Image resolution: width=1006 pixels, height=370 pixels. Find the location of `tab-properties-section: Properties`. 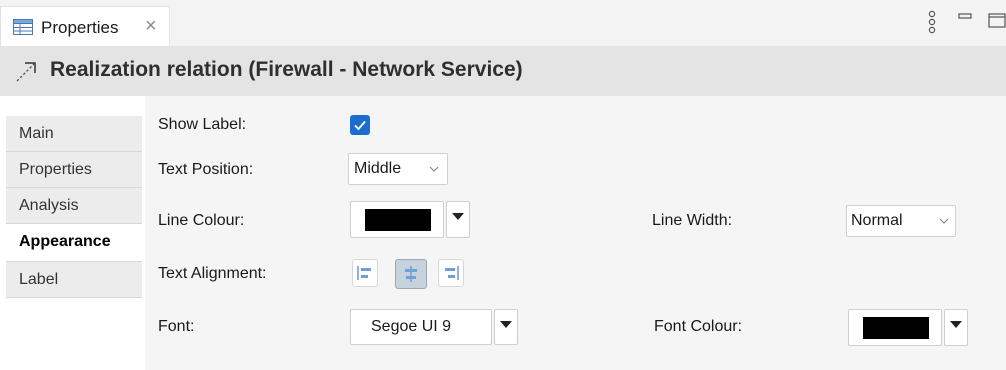

tab-properties-section: Properties is located at coordinates (74, 170).